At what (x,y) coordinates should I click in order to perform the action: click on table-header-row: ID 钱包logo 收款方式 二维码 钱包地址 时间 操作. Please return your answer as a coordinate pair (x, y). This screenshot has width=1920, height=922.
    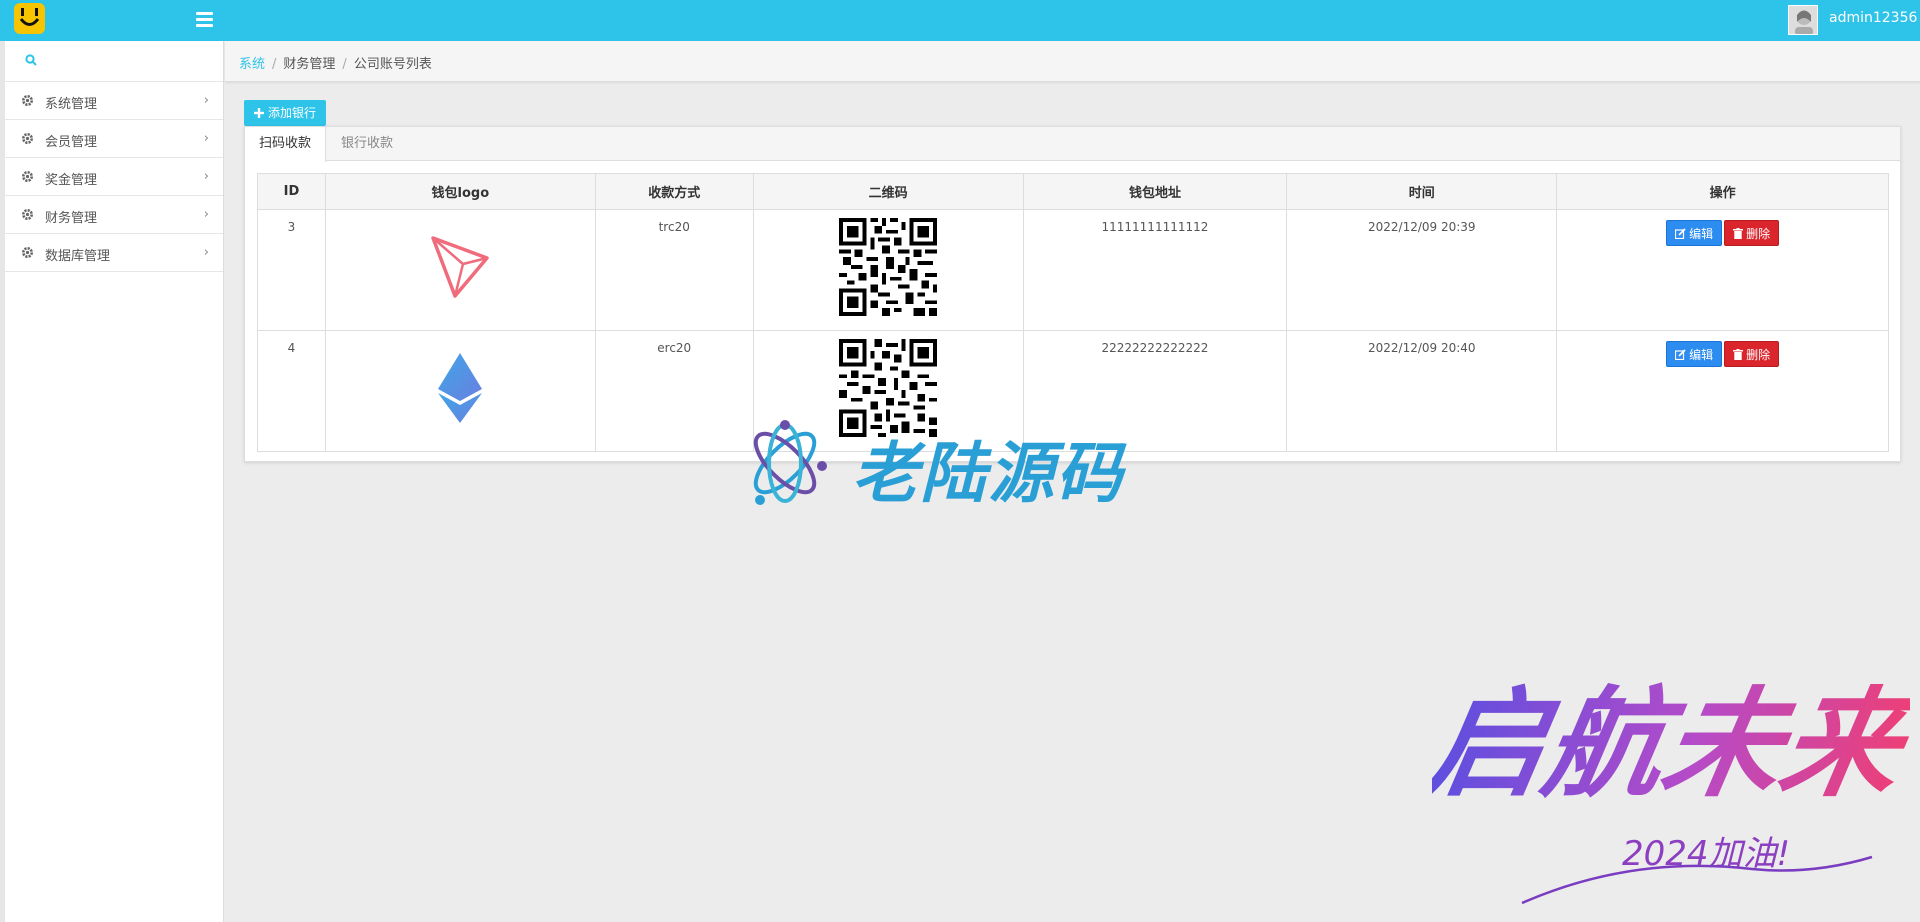
    Looking at the image, I should click on (1073, 191).